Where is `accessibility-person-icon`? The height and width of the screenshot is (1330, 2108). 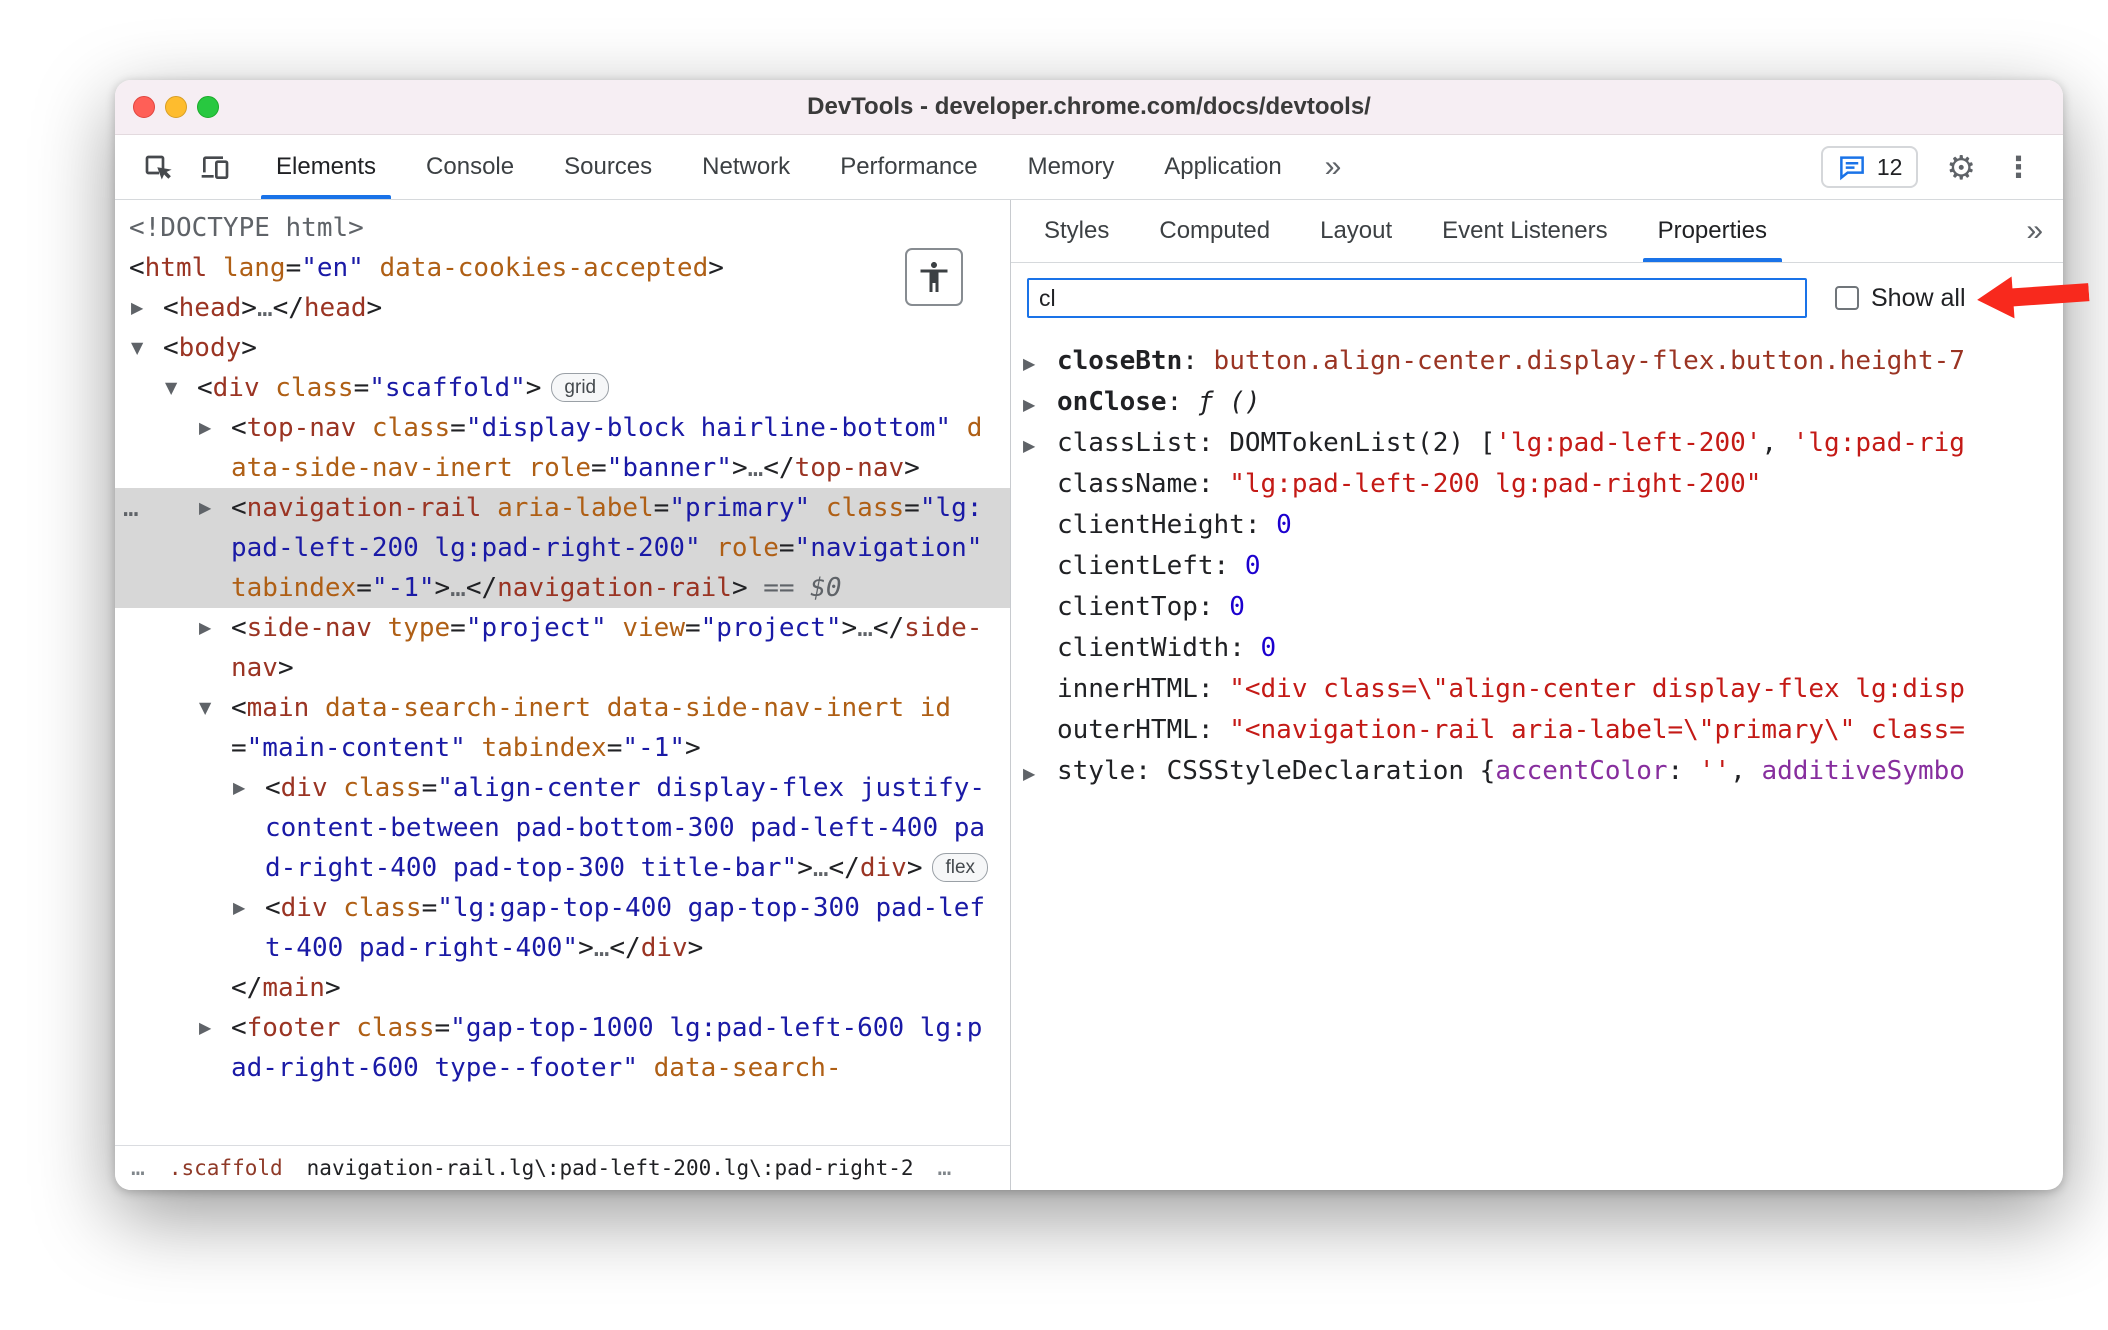 accessibility-person-icon is located at coordinates (934, 277).